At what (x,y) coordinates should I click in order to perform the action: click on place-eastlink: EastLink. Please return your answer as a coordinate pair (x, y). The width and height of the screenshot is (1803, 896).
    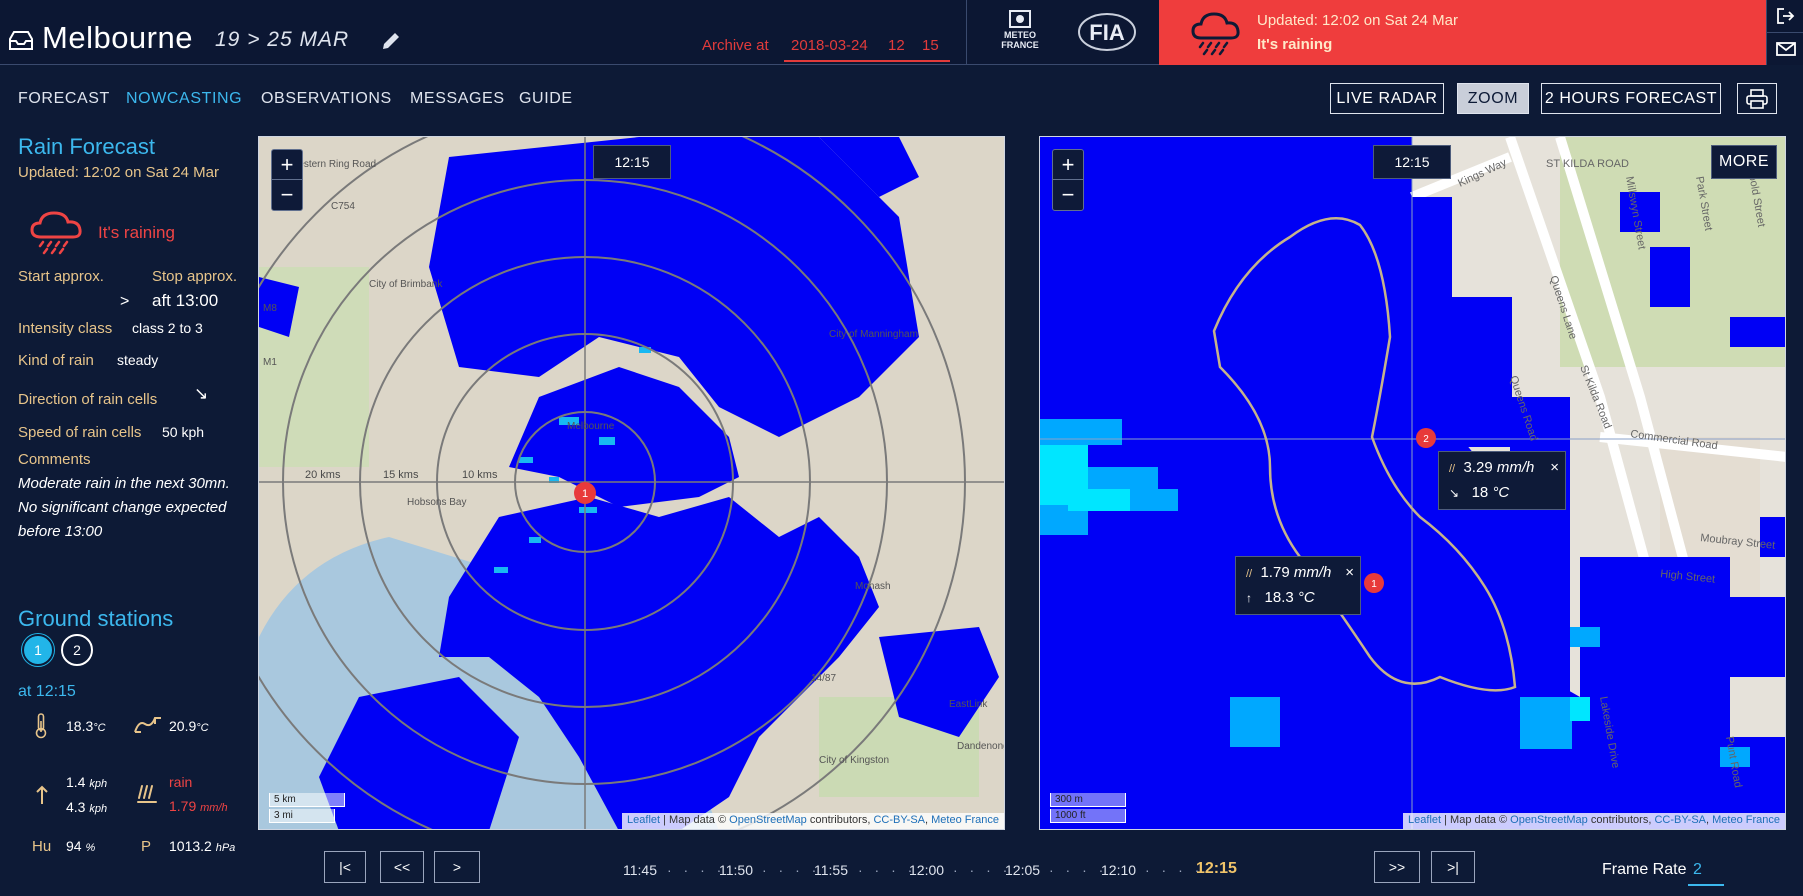
    Looking at the image, I should click on (968, 704).